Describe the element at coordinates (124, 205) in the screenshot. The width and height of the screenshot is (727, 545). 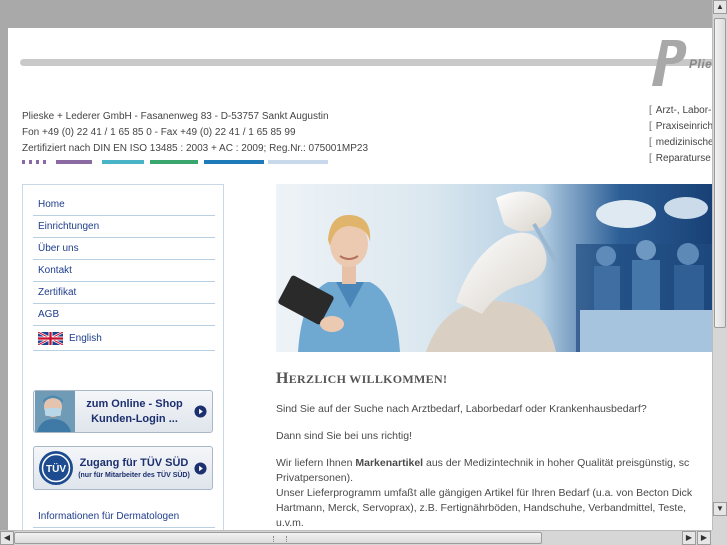
I see `nav-home: Home` at that location.